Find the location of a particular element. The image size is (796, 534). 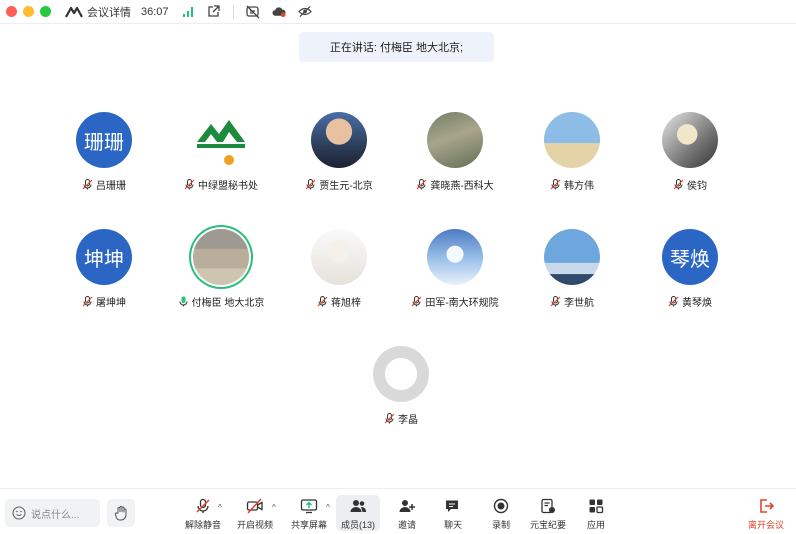

notes-icon is located at coordinates (548, 506).